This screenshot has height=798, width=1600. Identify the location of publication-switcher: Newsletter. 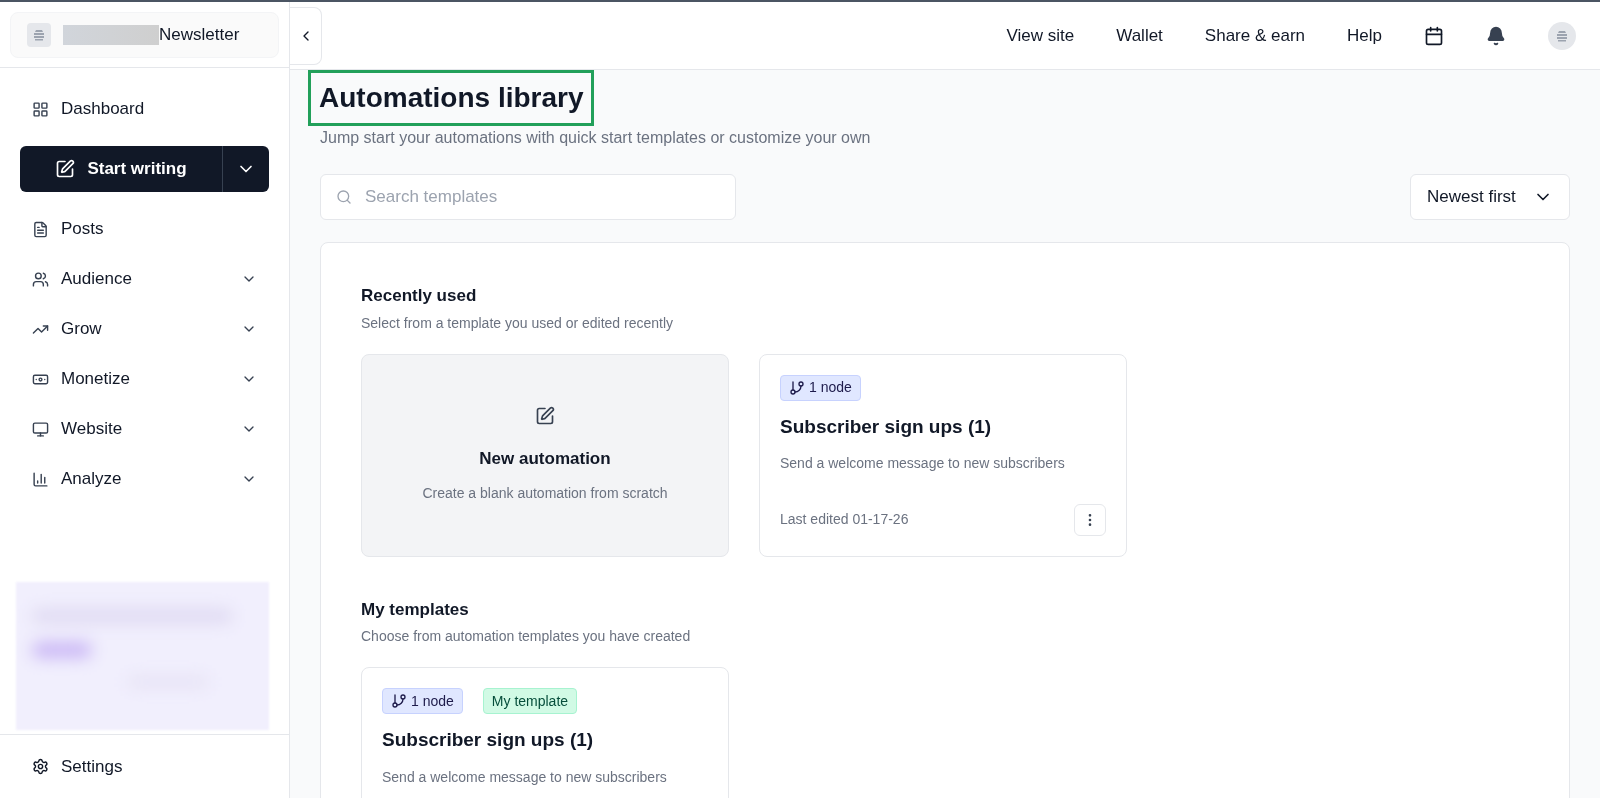
(144, 34).